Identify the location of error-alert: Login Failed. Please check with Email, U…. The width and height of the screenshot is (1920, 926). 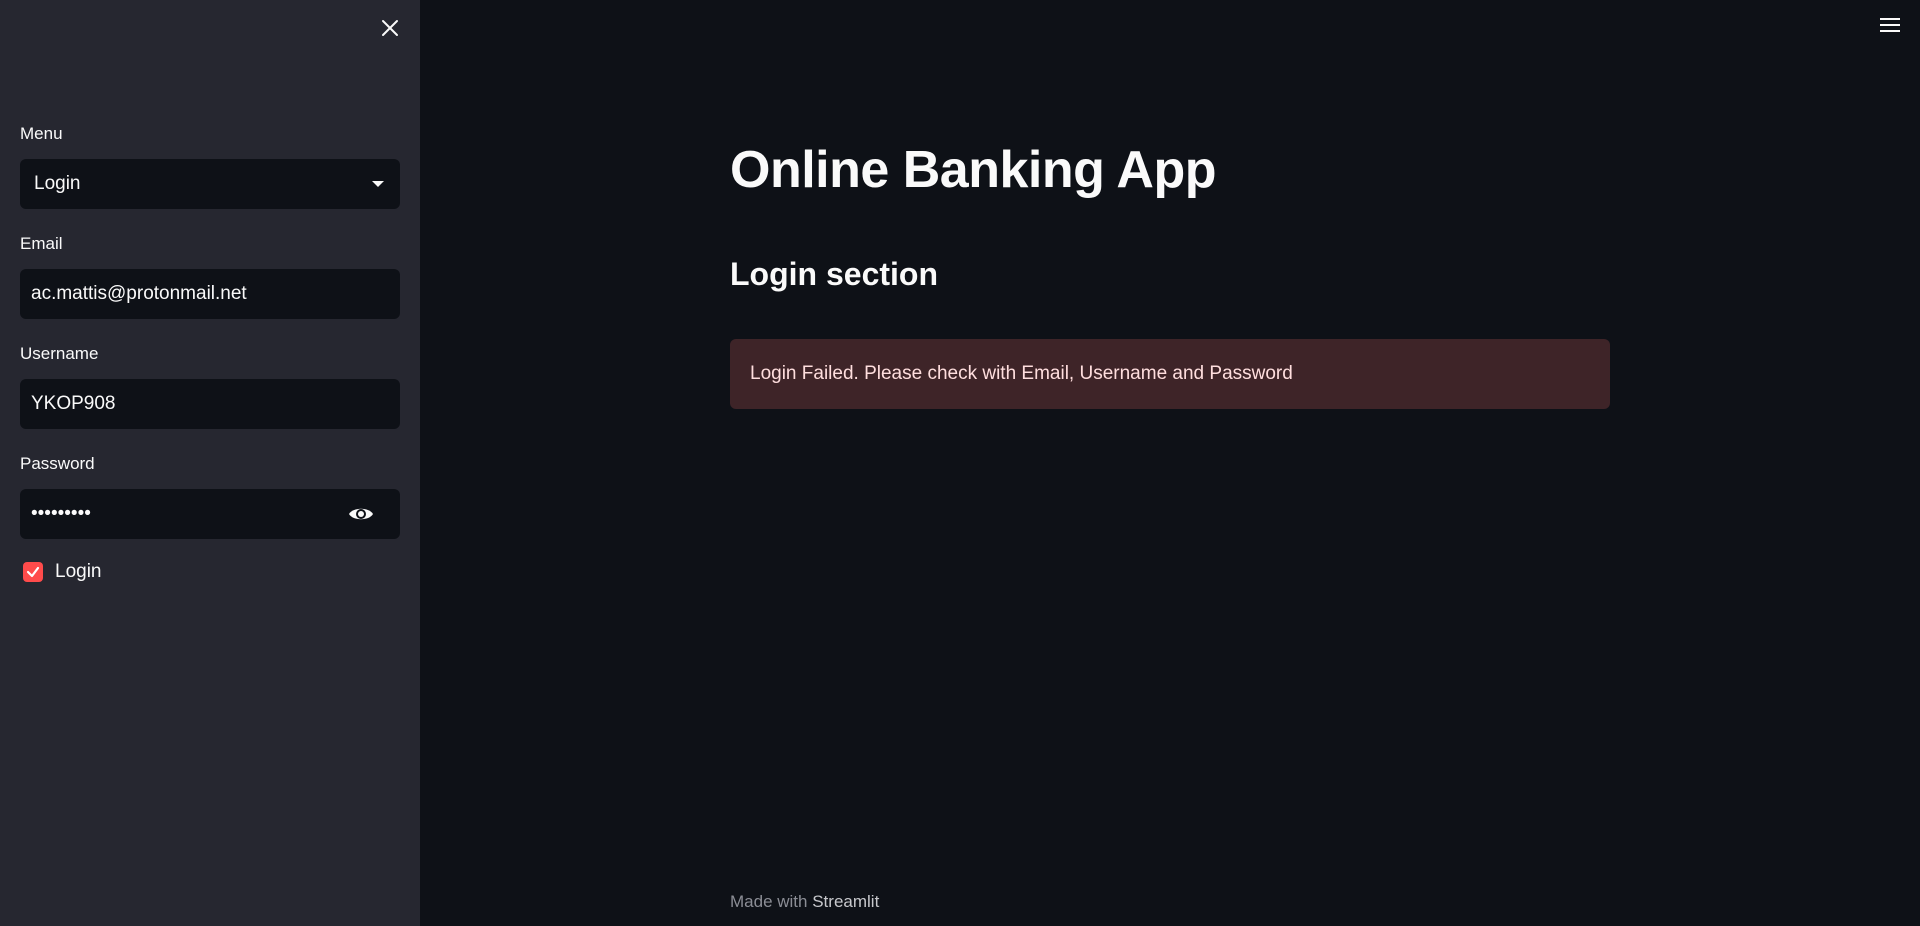
(1170, 374).